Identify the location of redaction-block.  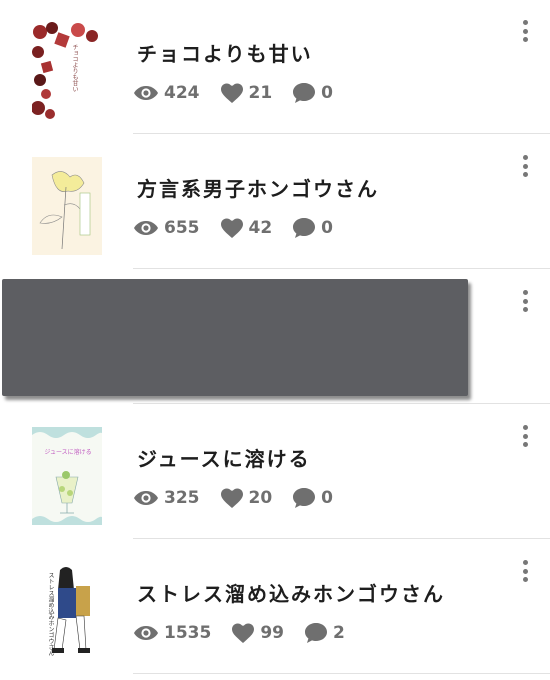
(235, 337).